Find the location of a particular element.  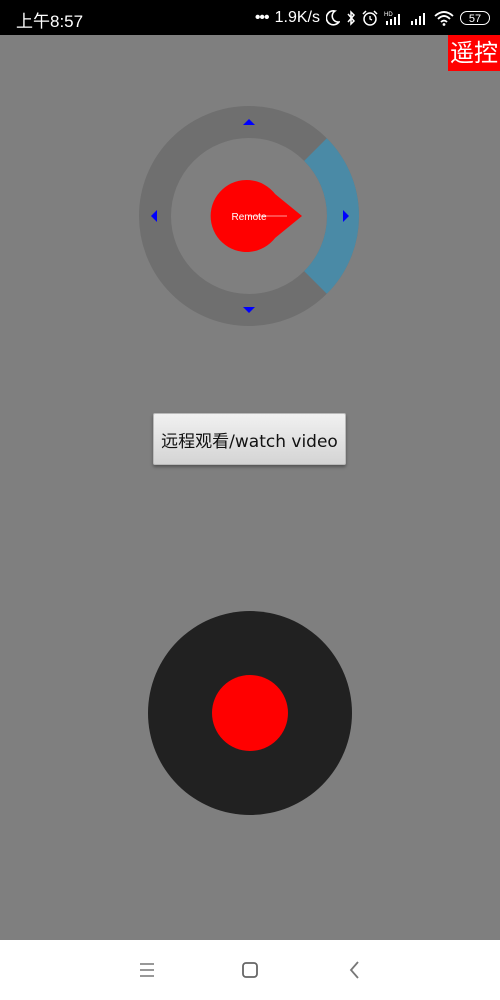

signal-icon is located at coordinates (418, 19).